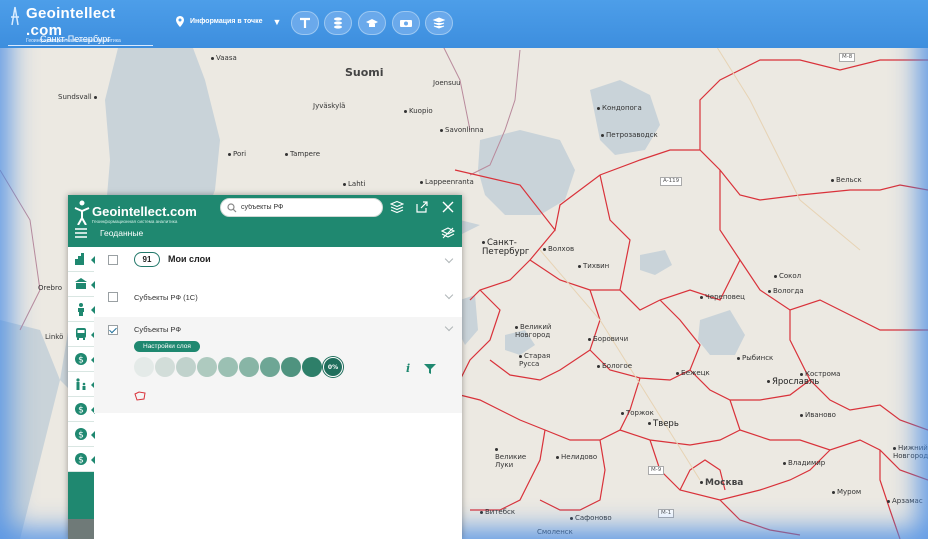  Describe the element at coordinates (54, 337) in the screenshot. I see `map-place: Linkö` at that location.